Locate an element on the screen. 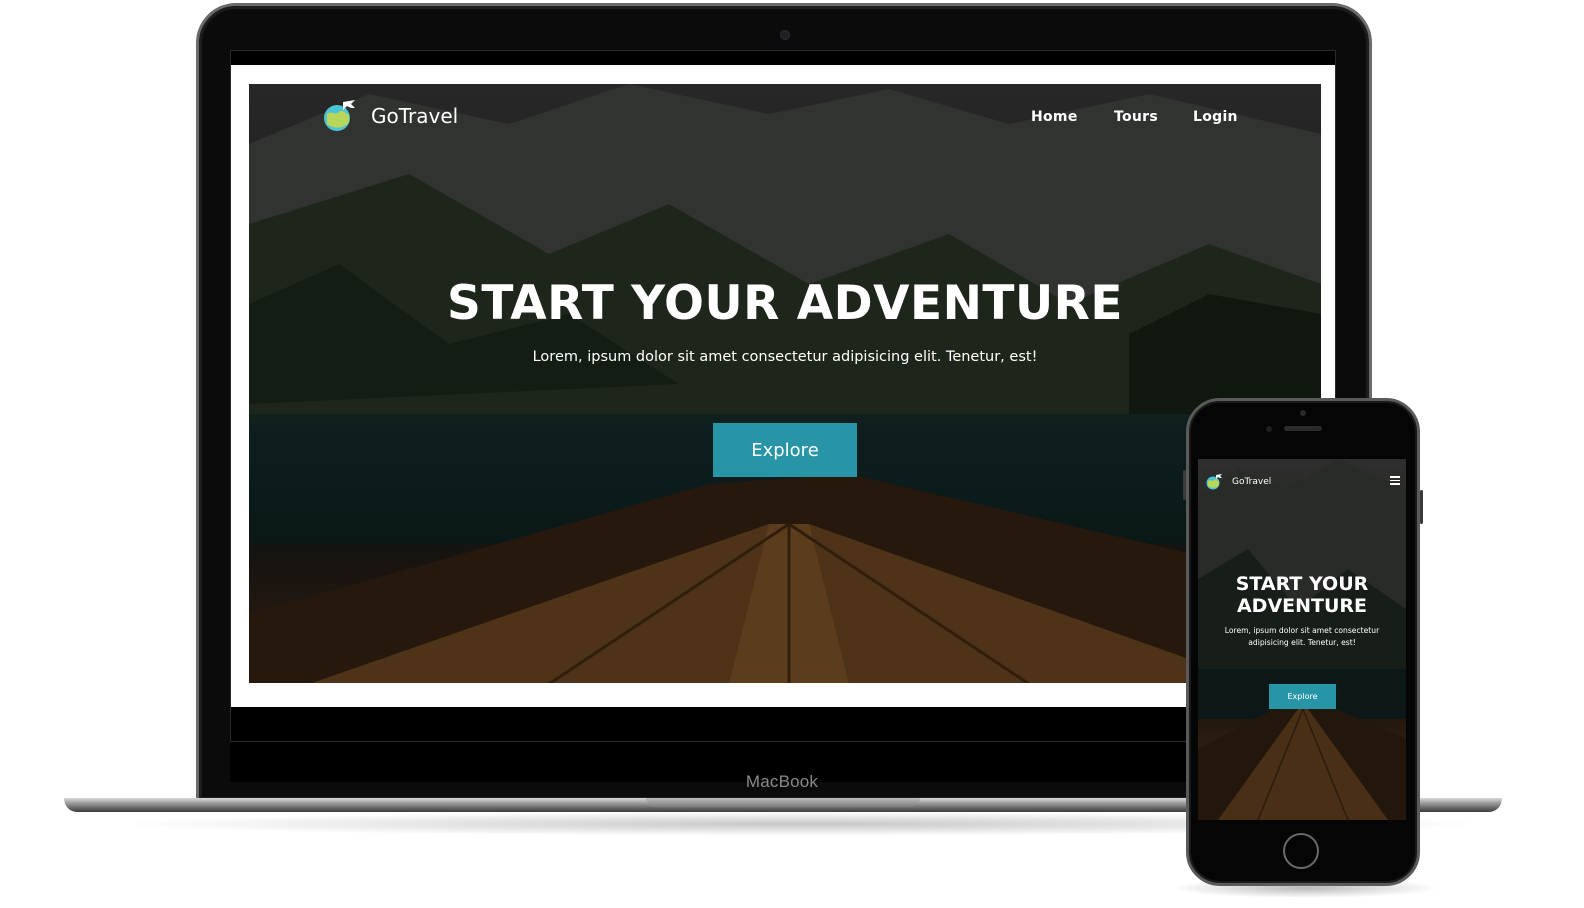  hamburger-menu-icon is located at coordinates (1395, 481).